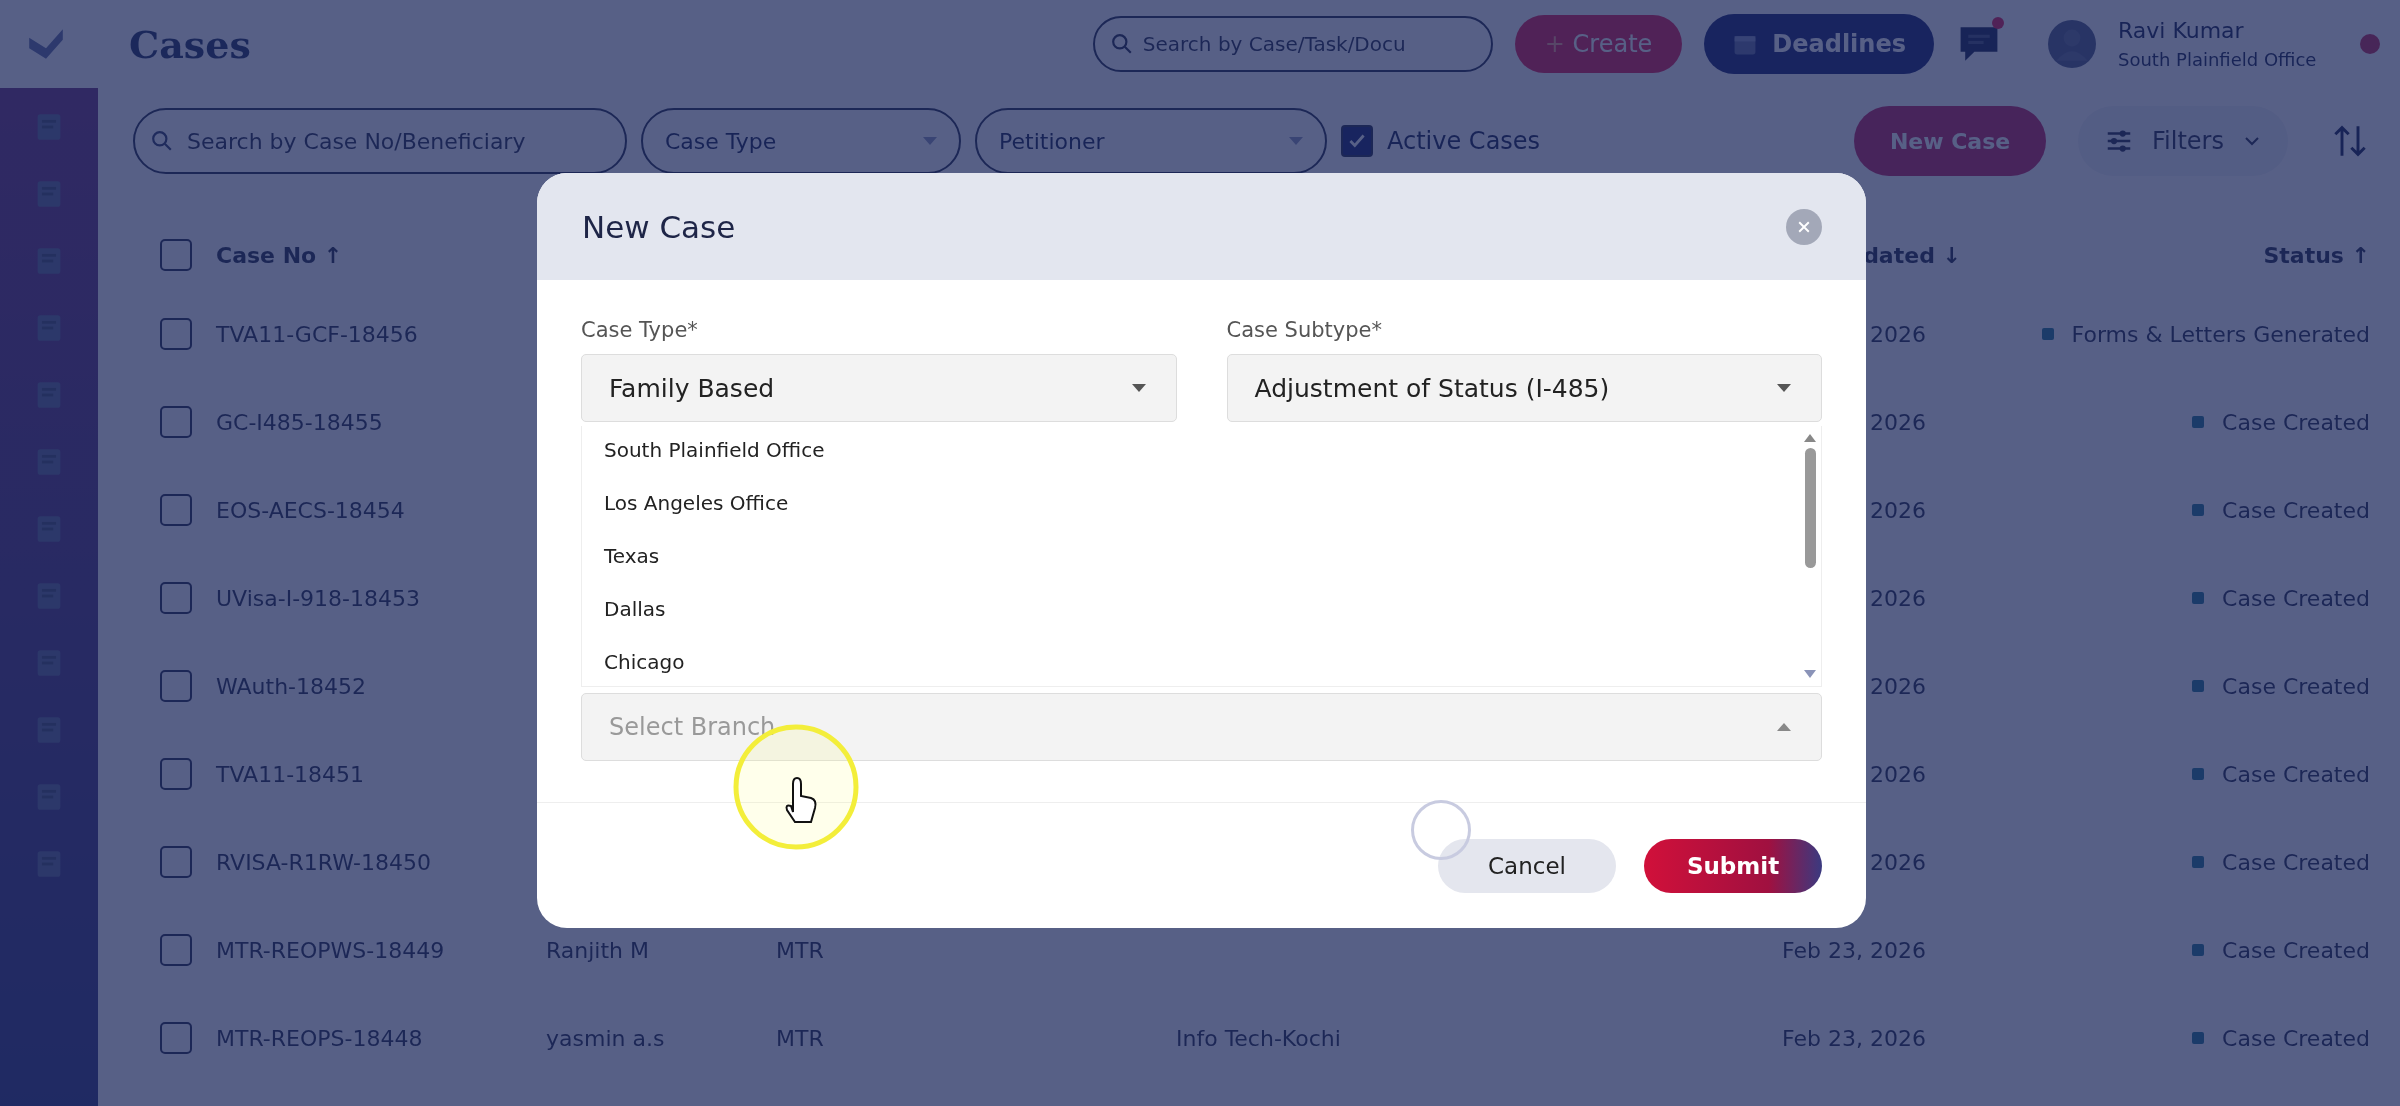  What do you see at coordinates (659, 226) in the screenshot?
I see `dialog-title: New Case` at bounding box center [659, 226].